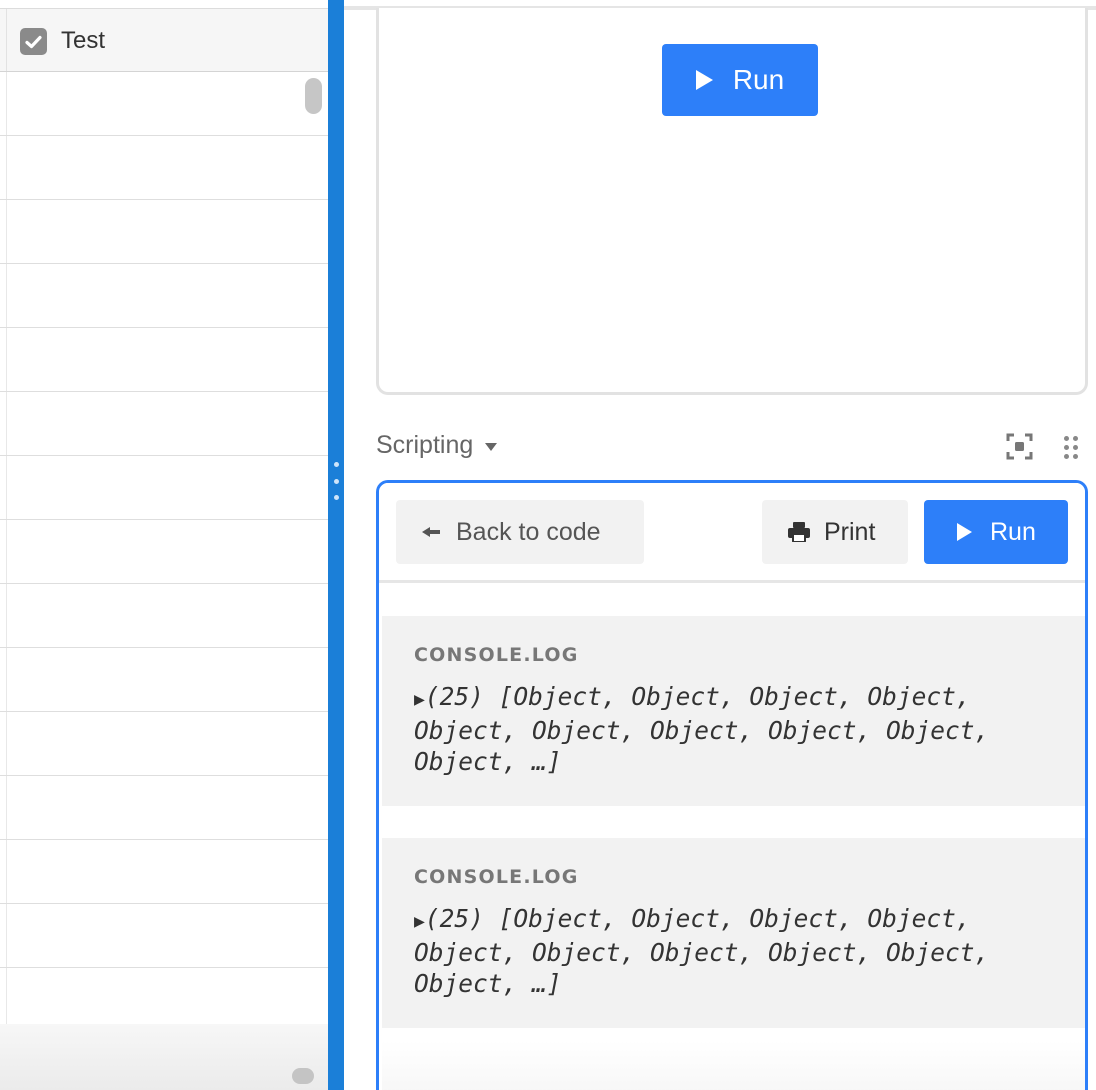 Image resolution: width=1096 pixels, height=1090 pixels. Describe the element at coordinates (303, 1076) in the screenshot. I see `horizontal-scrollbar-thumb` at that location.